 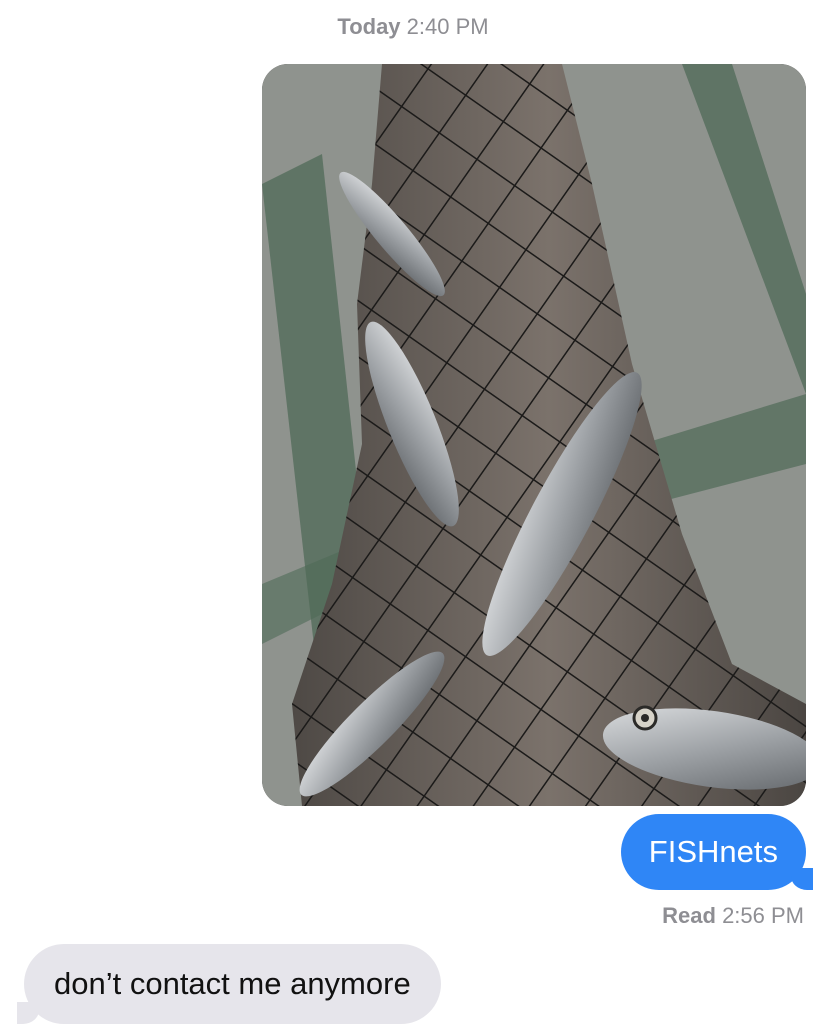 What do you see at coordinates (369, 26) in the screenshot?
I see `timestamp-day: Today` at bounding box center [369, 26].